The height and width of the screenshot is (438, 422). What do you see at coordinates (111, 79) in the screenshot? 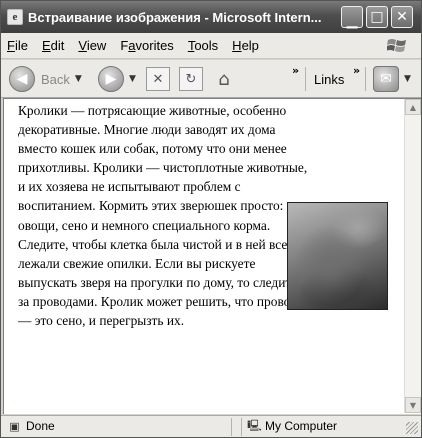
I see `forward-arrow-icon: ▶` at bounding box center [111, 79].